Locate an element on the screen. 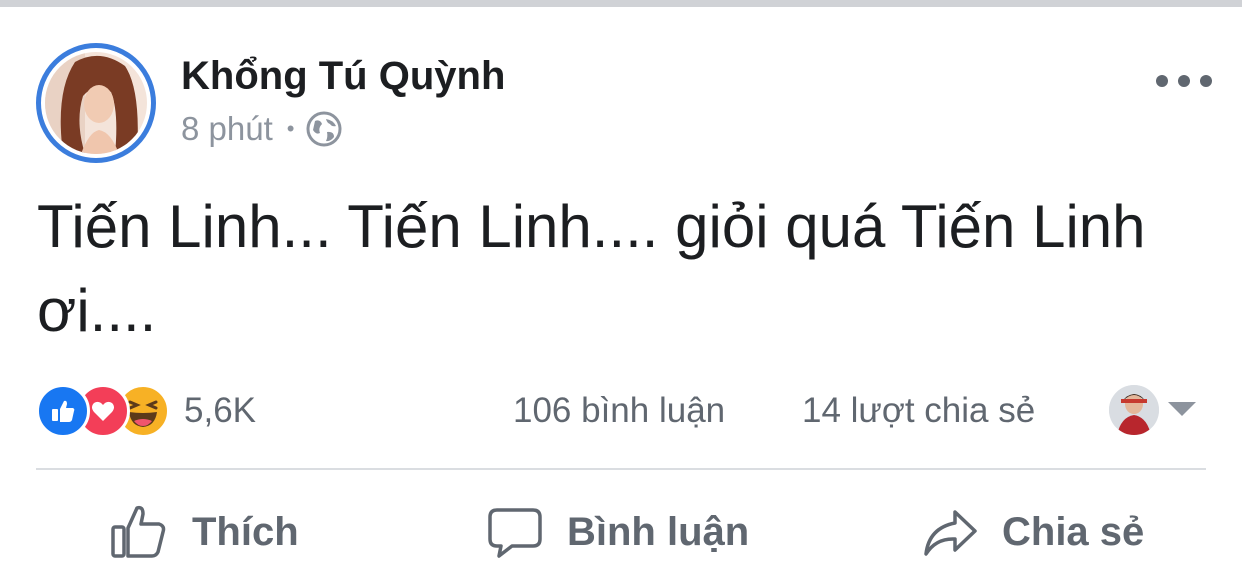  globe-icon is located at coordinates (324, 129).